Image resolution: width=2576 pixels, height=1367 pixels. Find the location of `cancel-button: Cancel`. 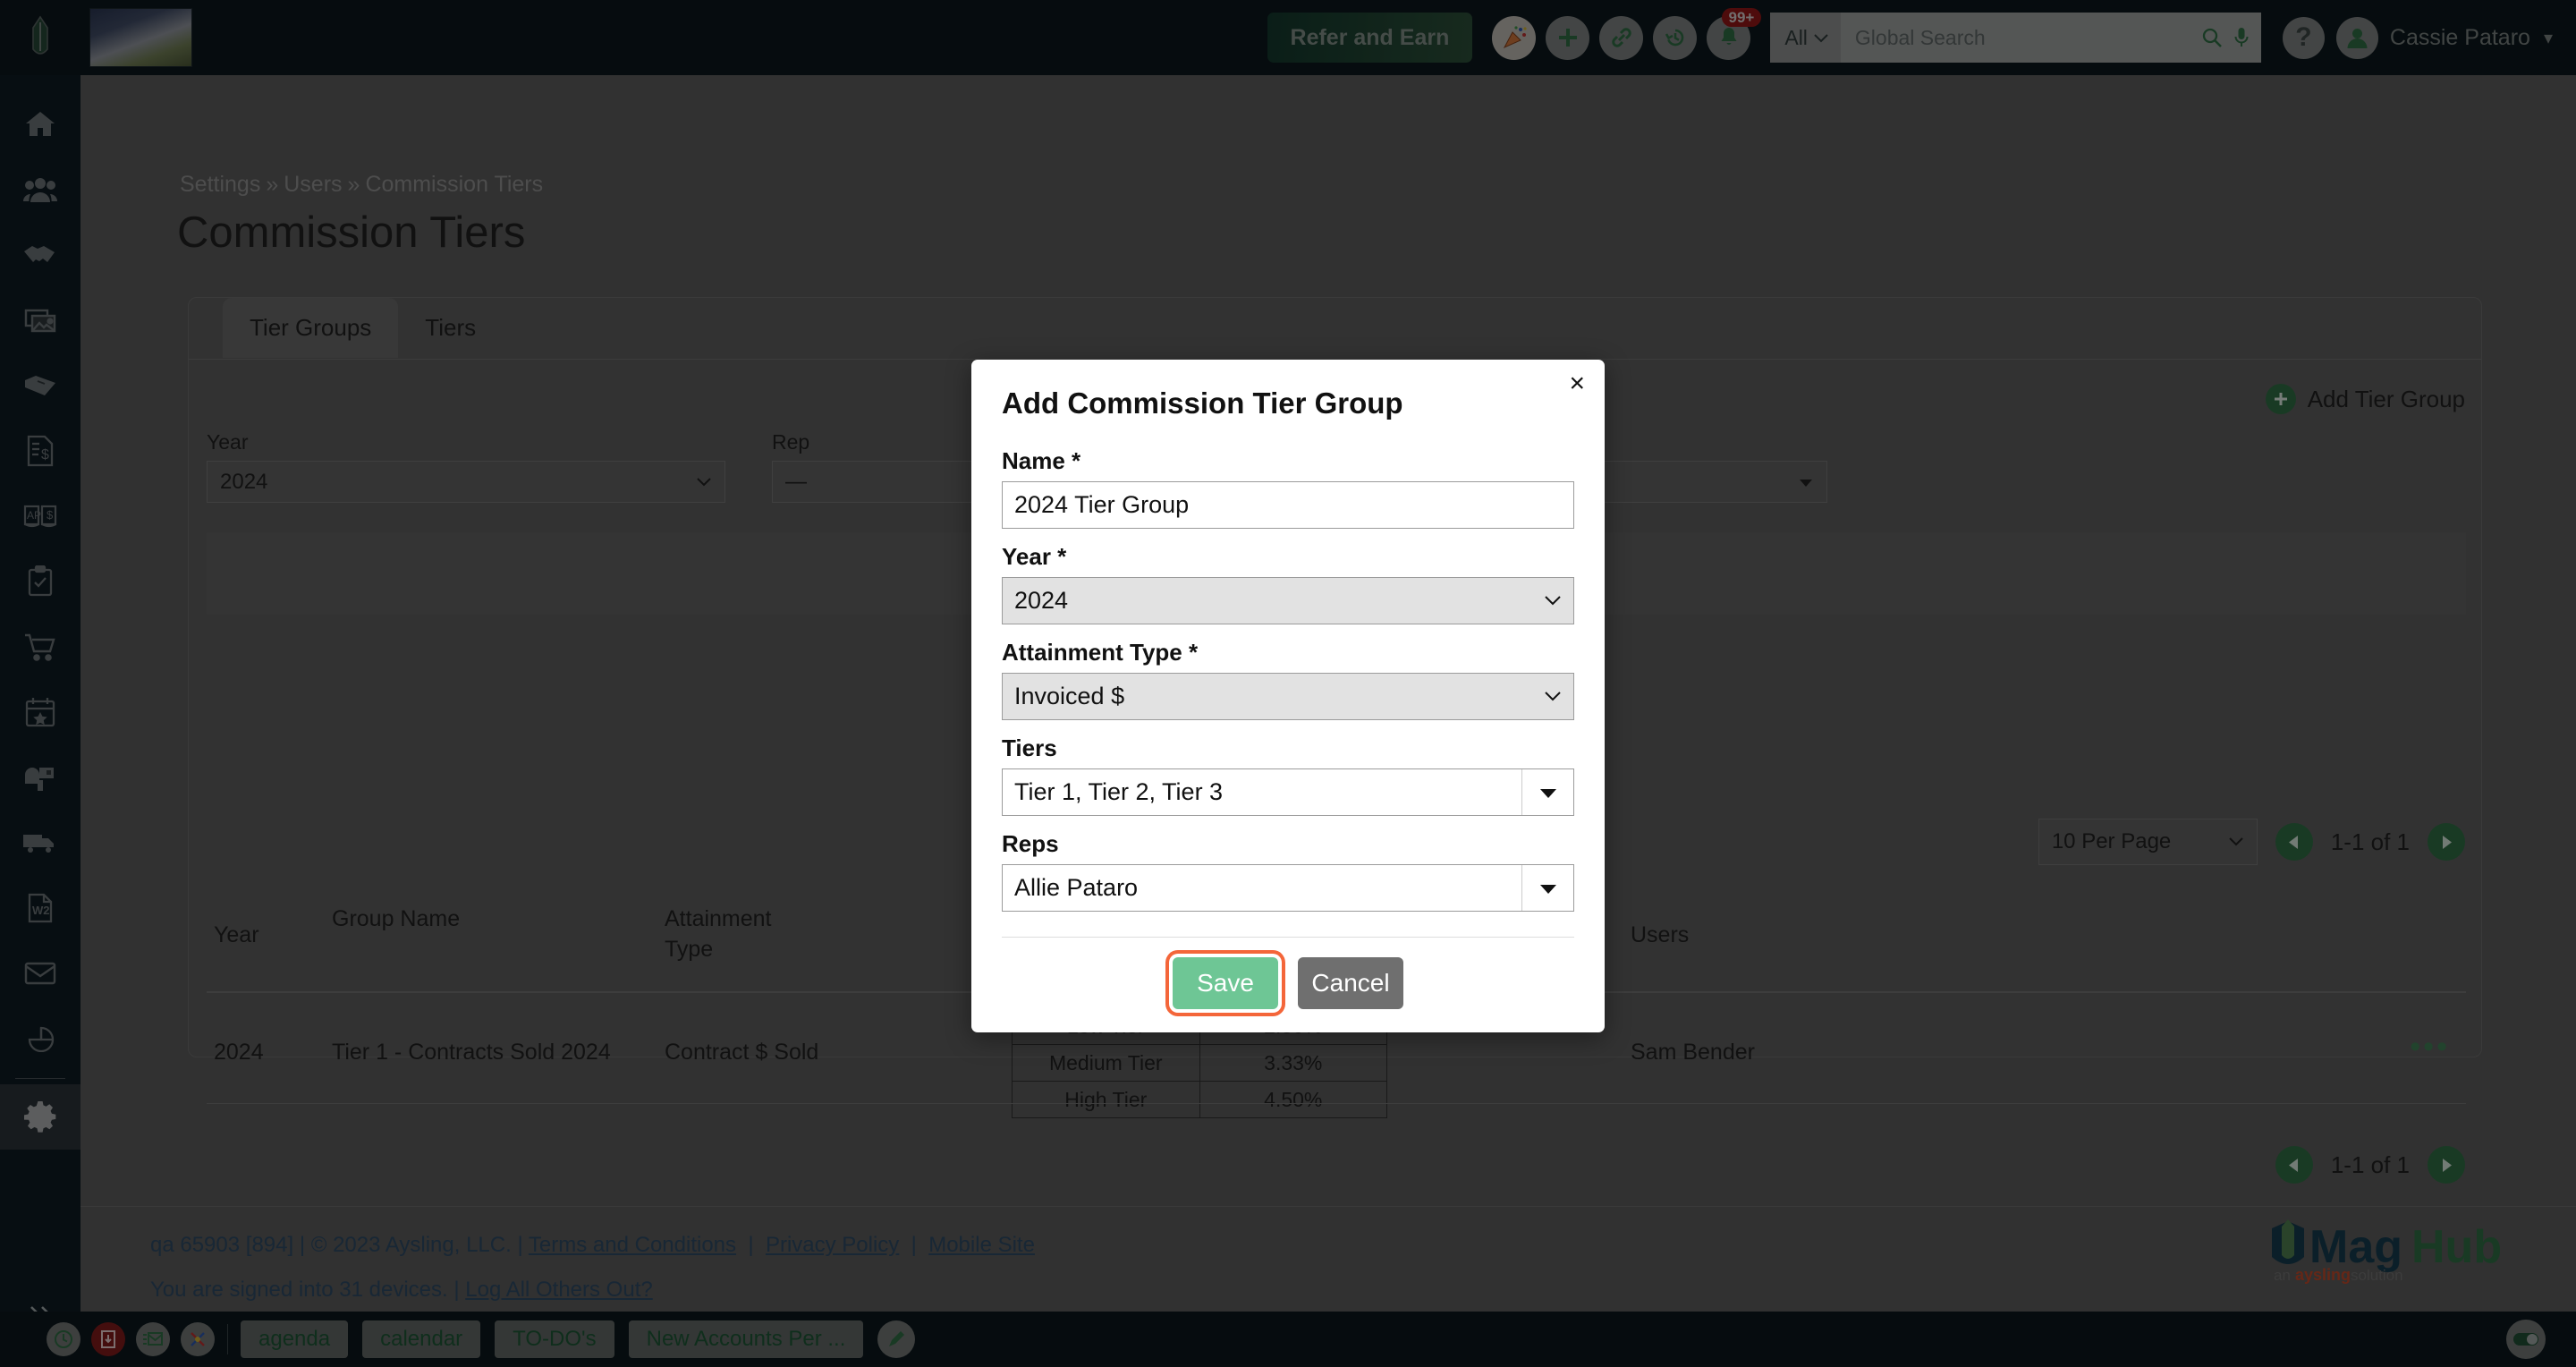

cancel-button: Cancel is located at coordinates (1350, 983).